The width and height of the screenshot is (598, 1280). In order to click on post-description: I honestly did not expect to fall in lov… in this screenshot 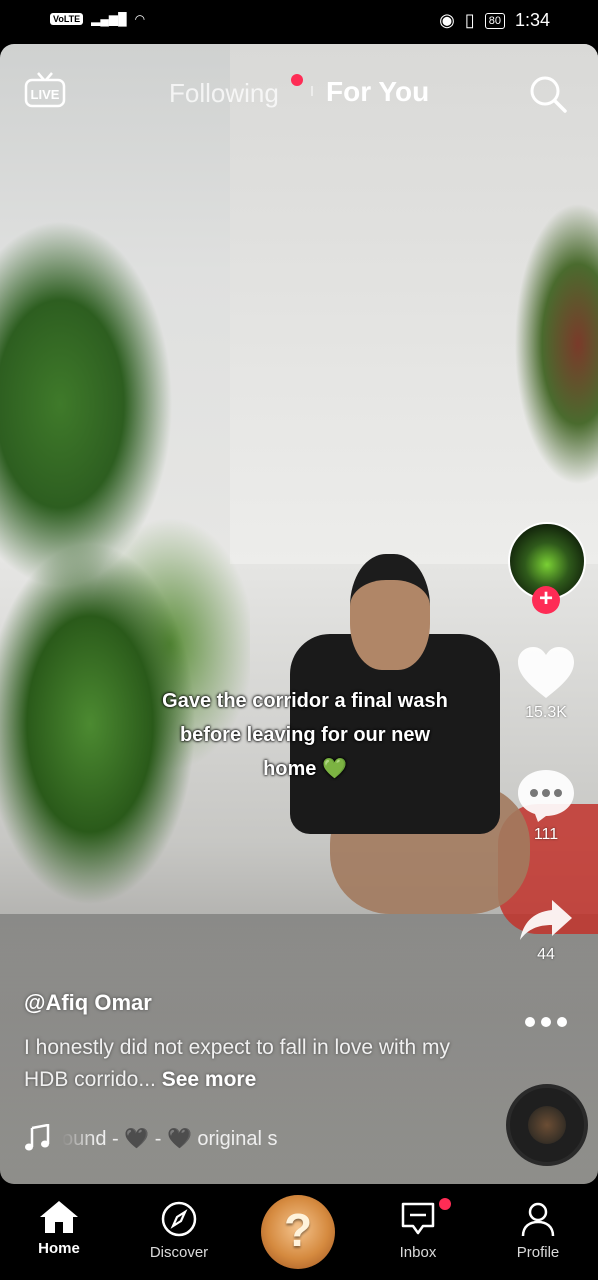, I will do `click(254, 1064)`.